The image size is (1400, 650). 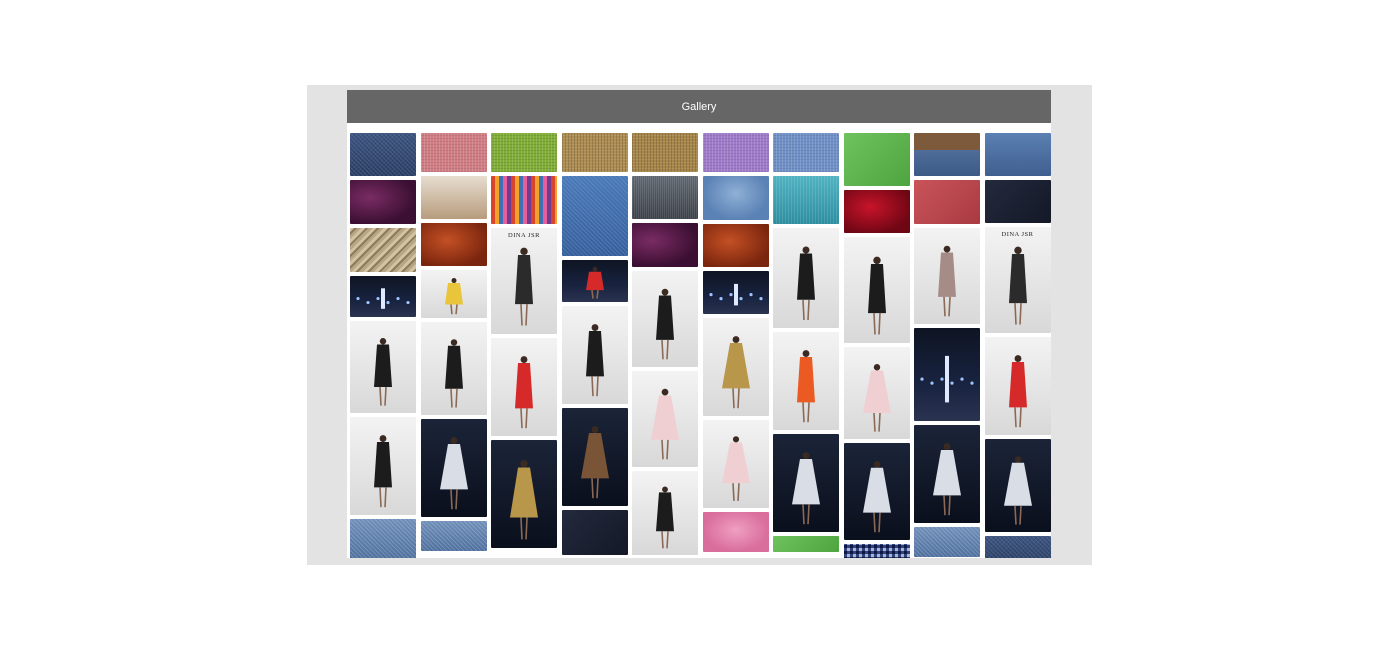 What do you see at coordinates (1017, 547) in the screenshot?
I see `denim-jacket-back-tile` at bounding box center [1017, 547].